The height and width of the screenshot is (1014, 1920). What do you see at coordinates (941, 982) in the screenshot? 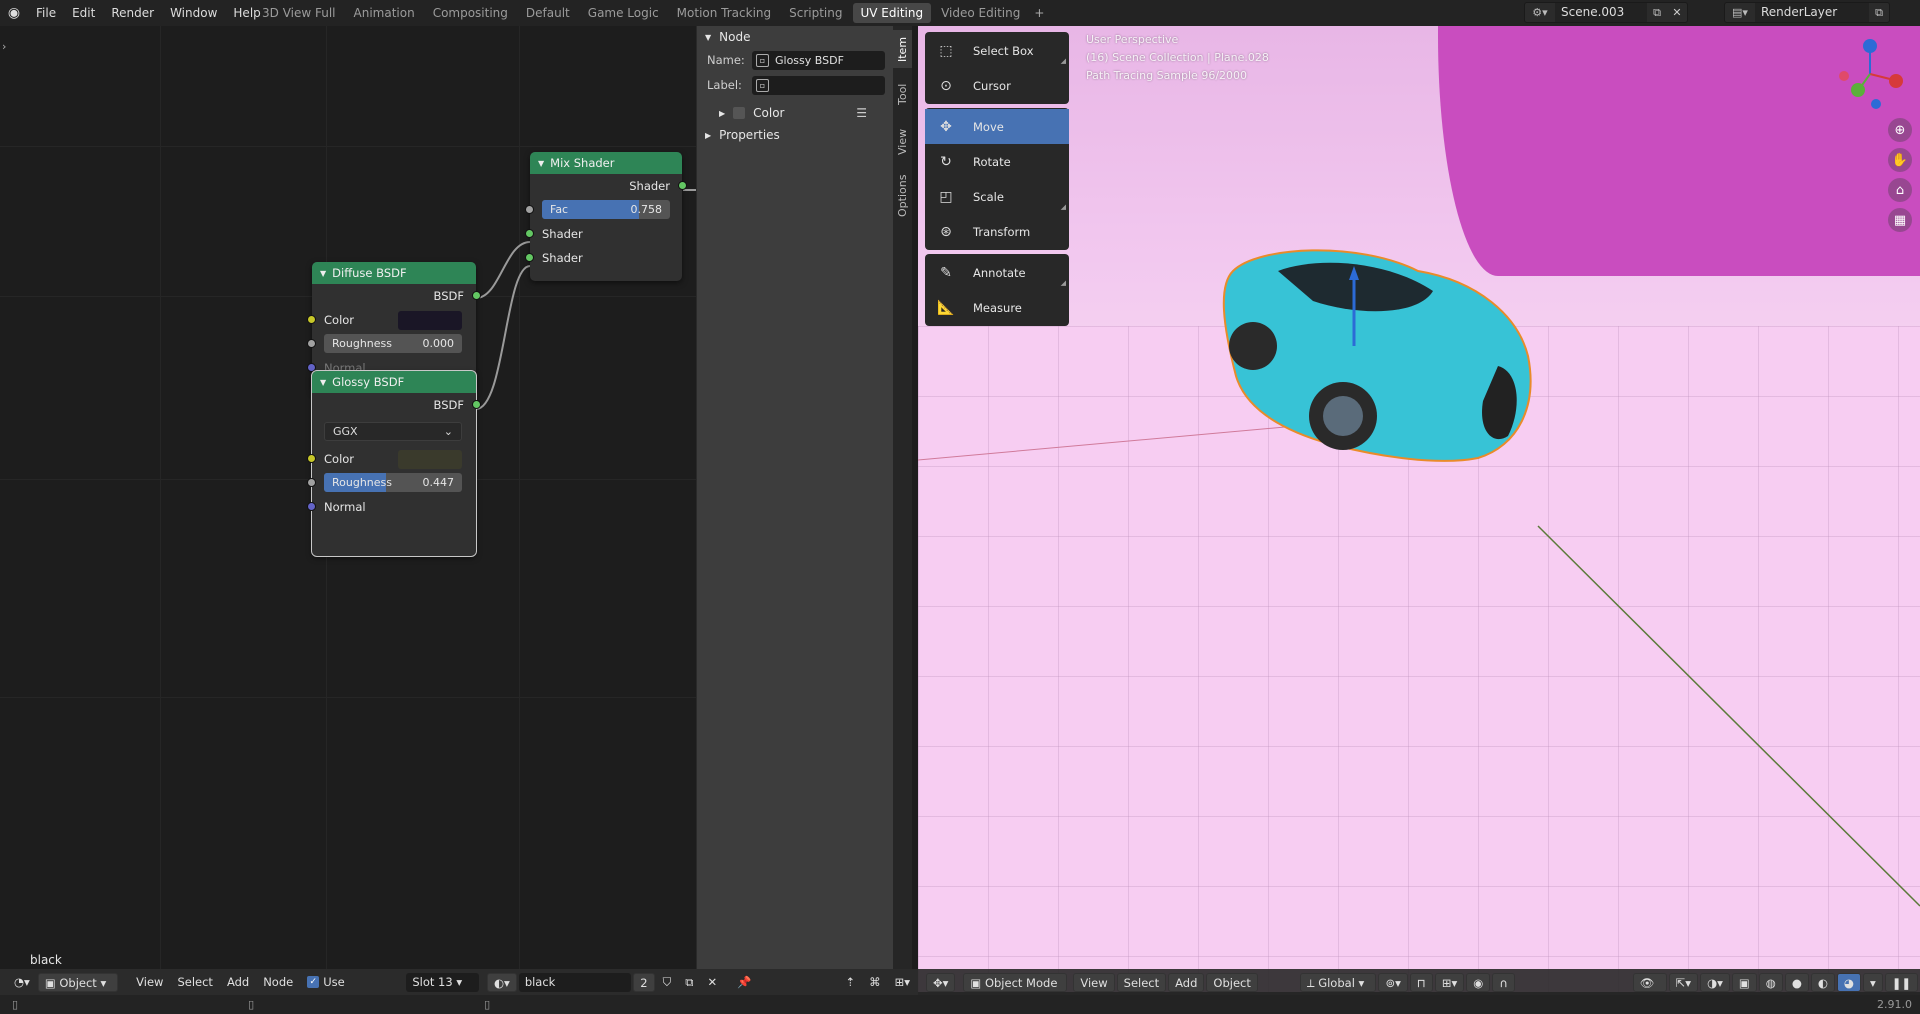
I see `editor-type-icon: ✥▾` at bounding box center [941, 982].